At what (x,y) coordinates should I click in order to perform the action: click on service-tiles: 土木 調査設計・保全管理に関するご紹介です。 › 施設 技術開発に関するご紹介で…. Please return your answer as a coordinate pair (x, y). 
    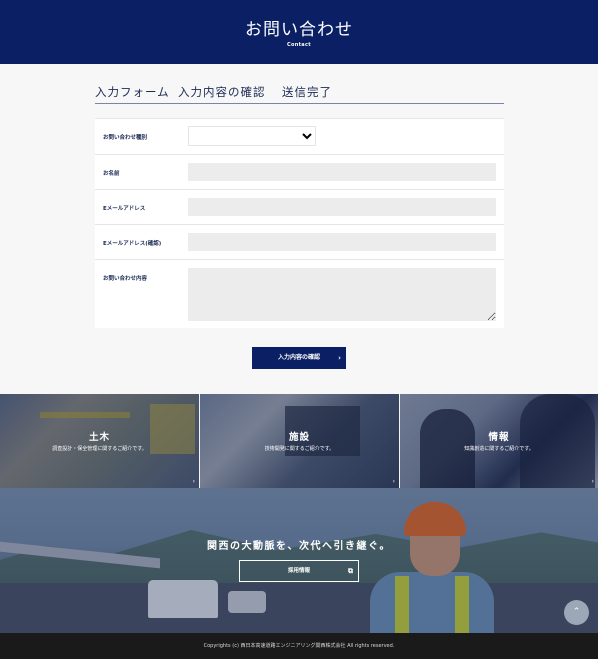
    Looking at the image, I should click on (299, 441).